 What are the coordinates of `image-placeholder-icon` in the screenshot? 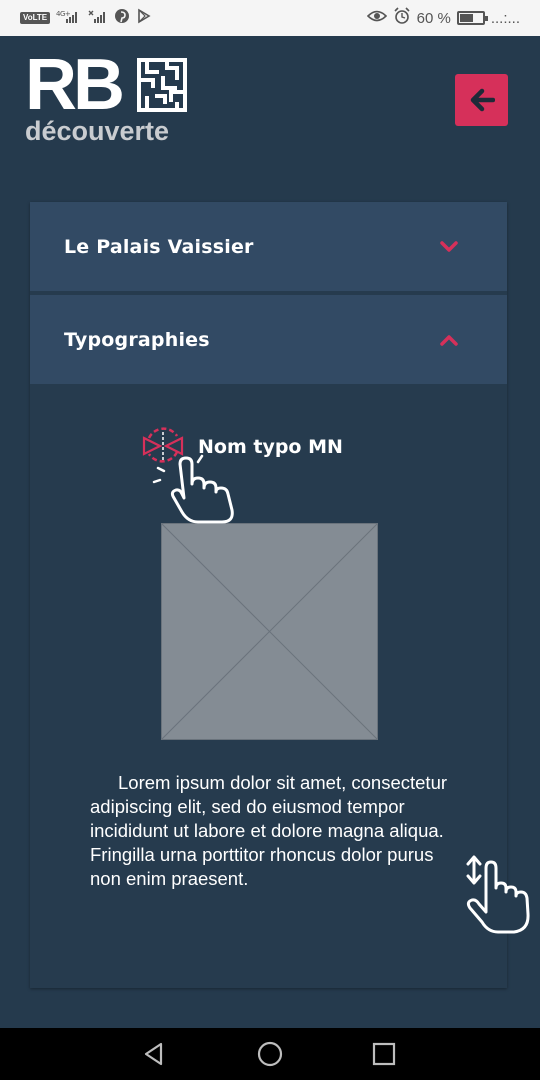 It's located at (269, 631).